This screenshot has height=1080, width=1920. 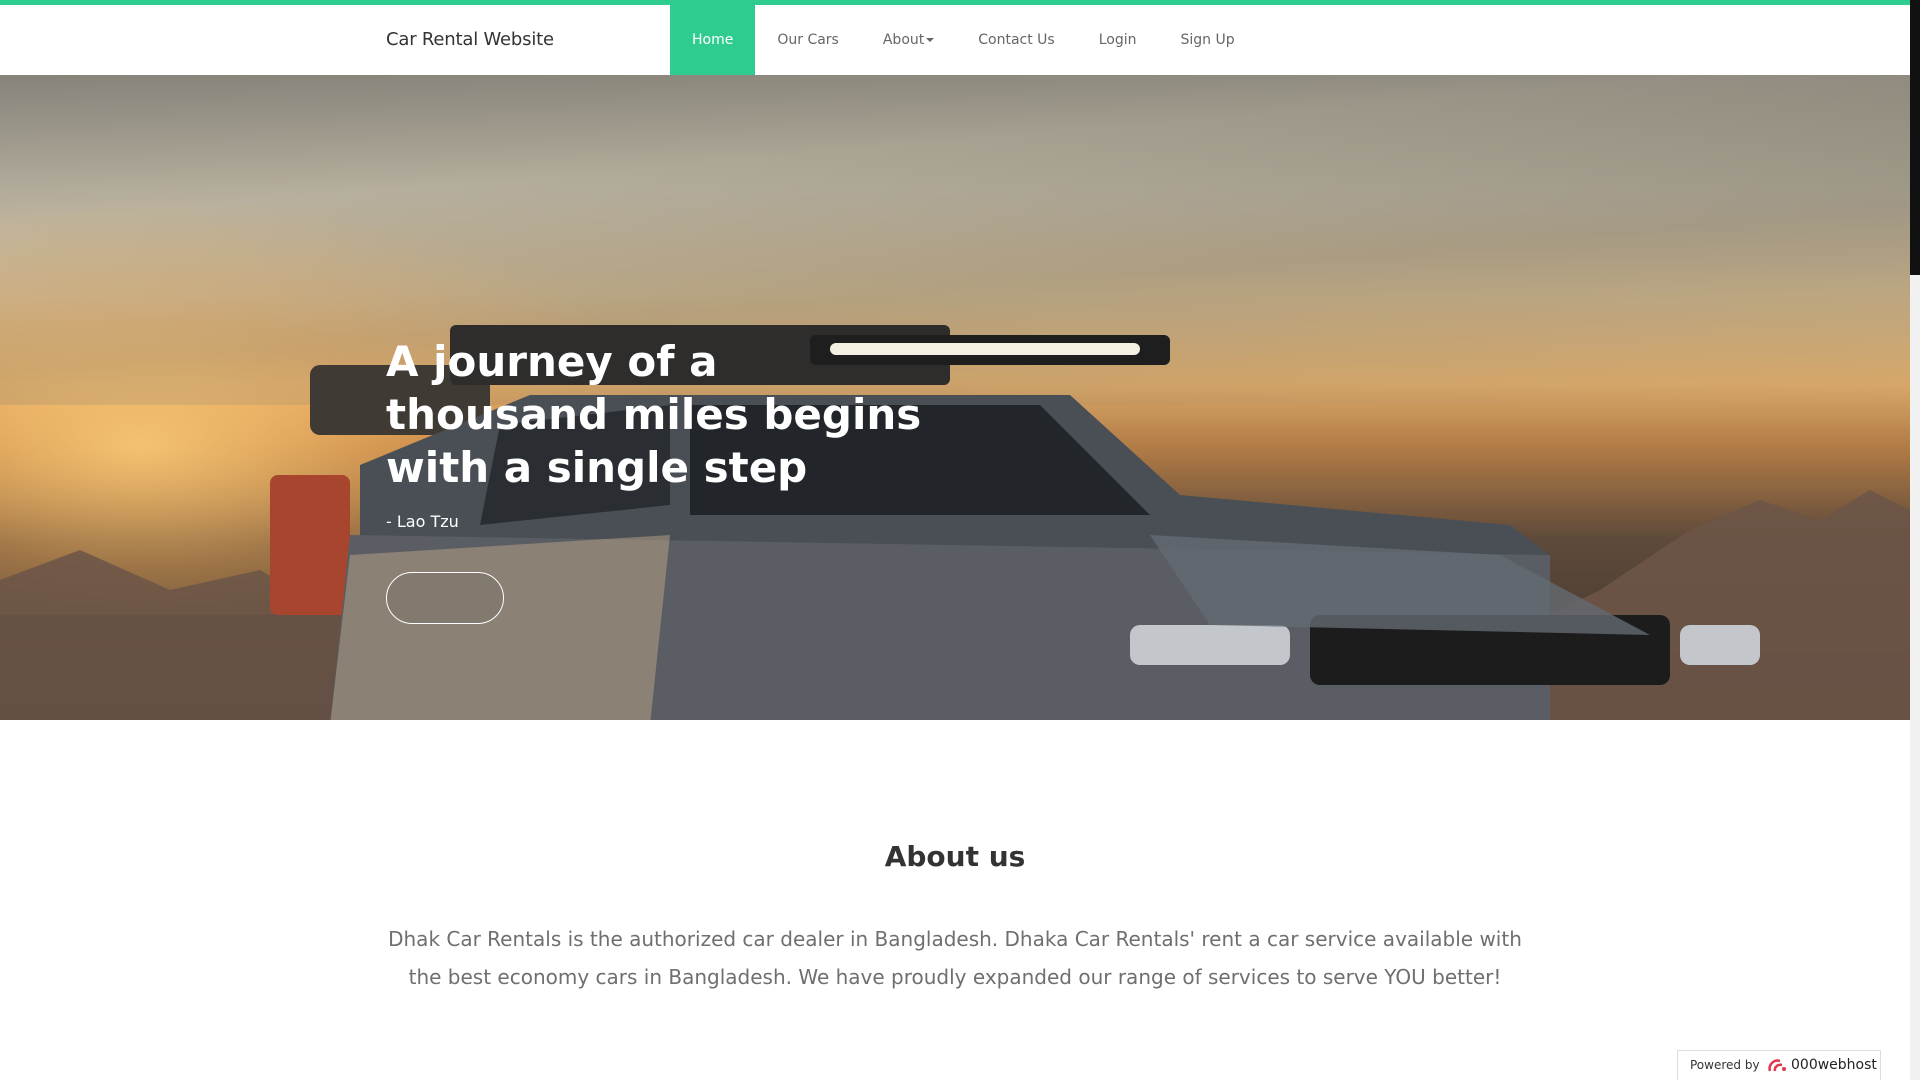 What do you see at coordinates (955, 856) in the screenshot?
I see `about-title: About us` at bounding box center [955, 856].